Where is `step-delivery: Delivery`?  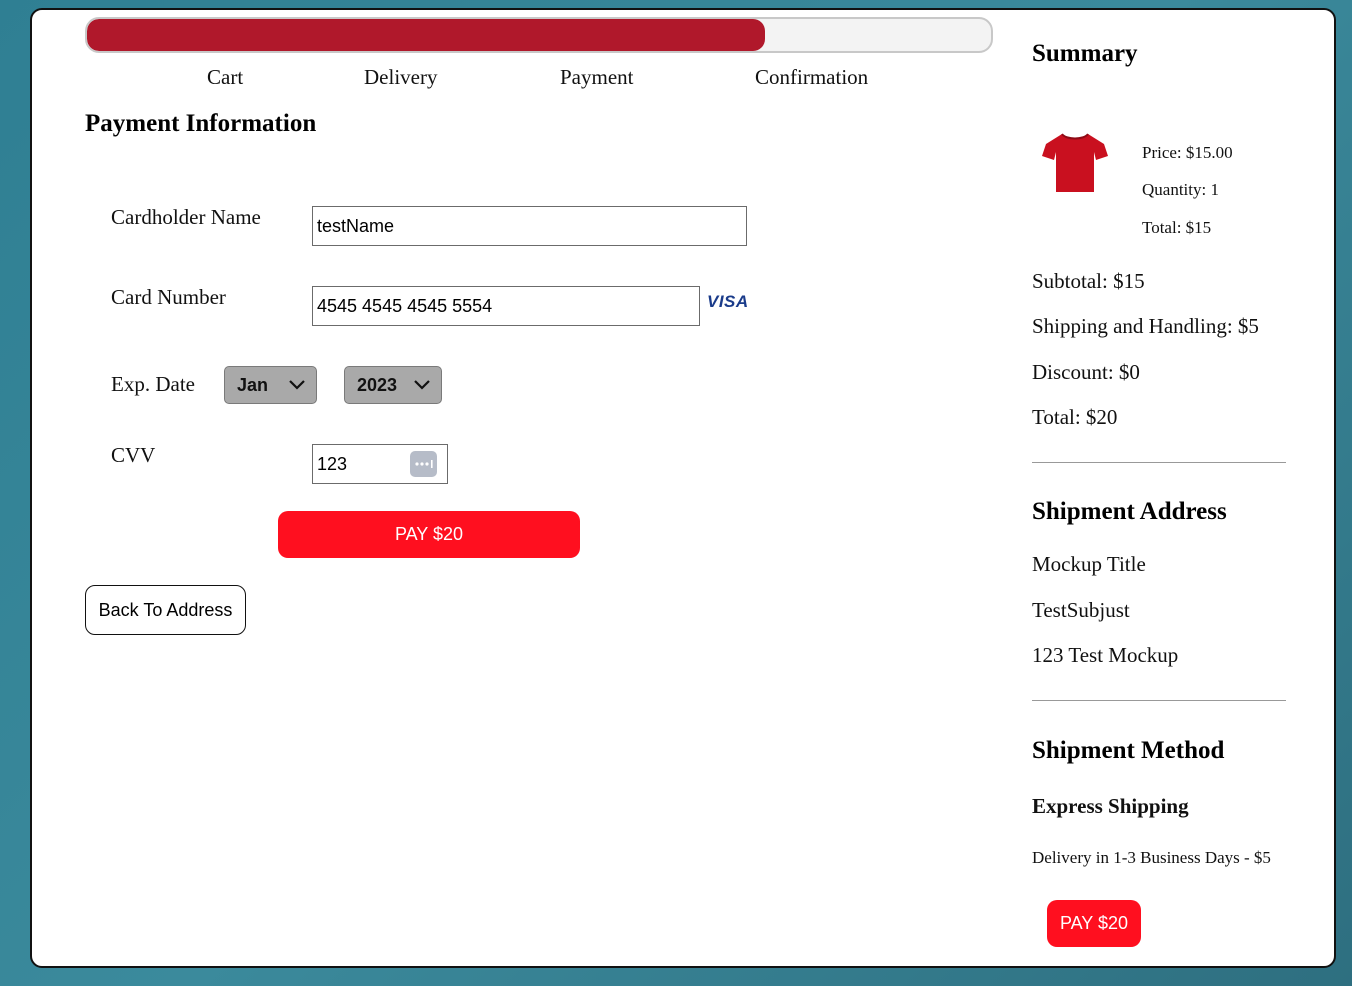 step-delivery: Delivery is located at coordinates (401, 77).